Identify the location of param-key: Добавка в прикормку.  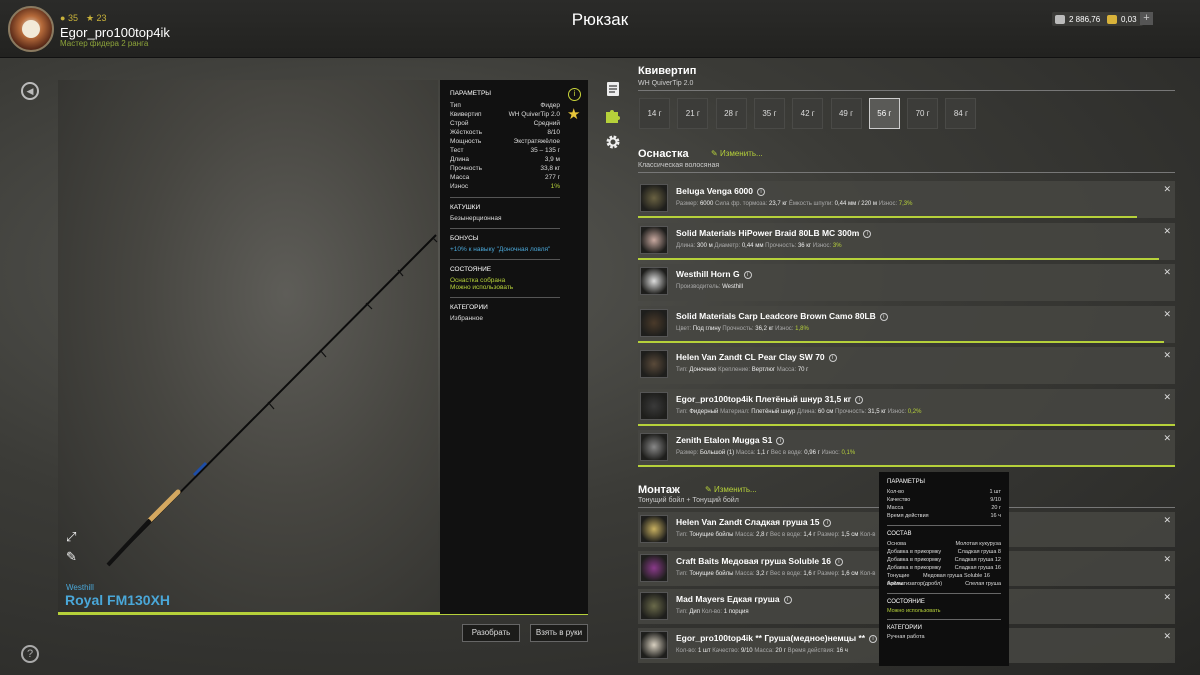
(914, 560).